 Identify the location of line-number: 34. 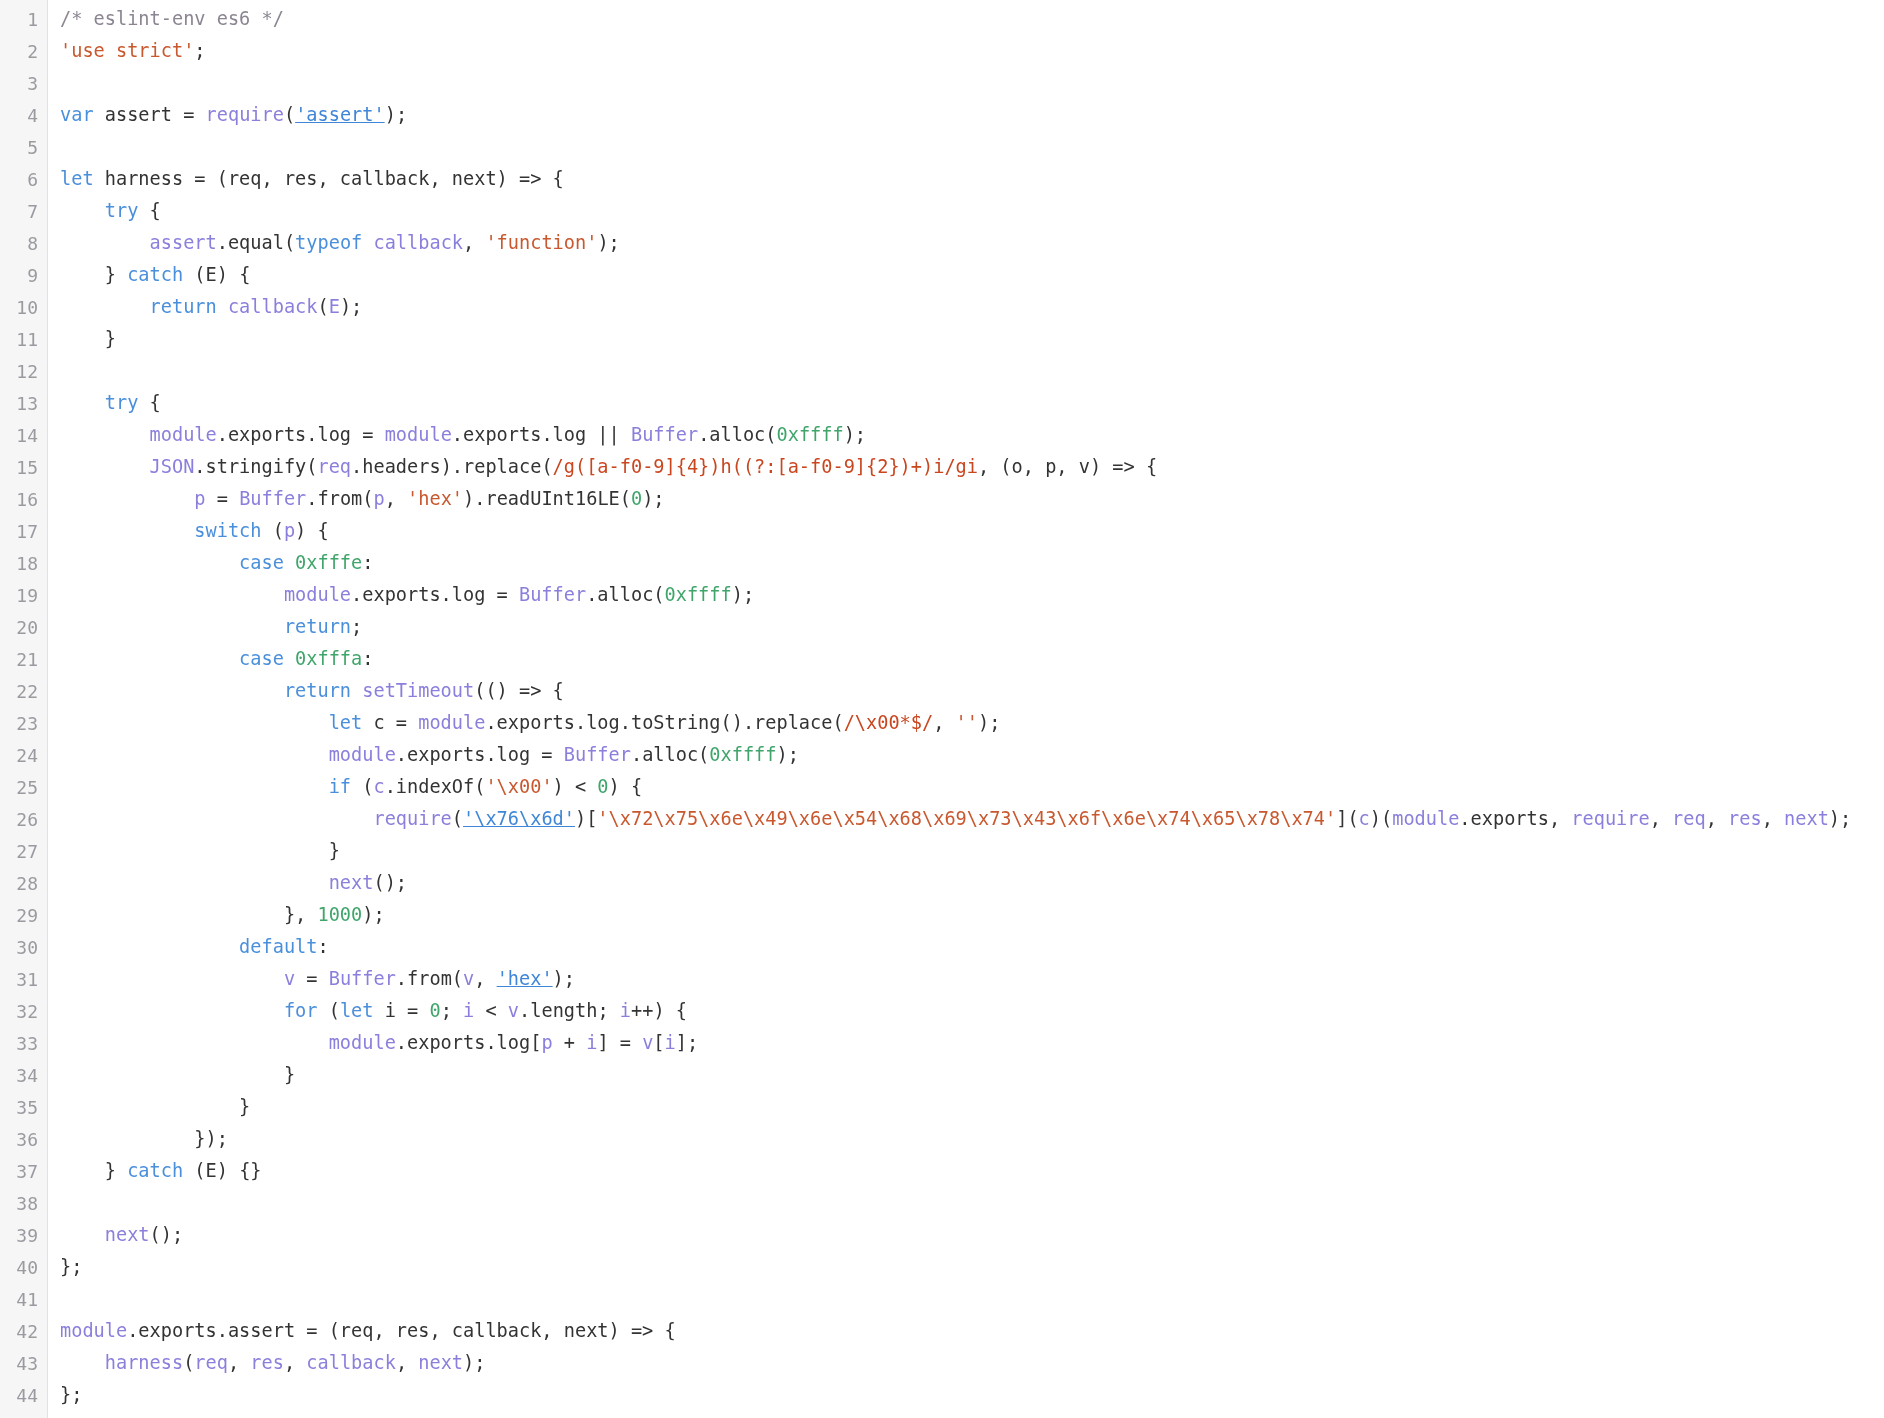
(27, 1075).